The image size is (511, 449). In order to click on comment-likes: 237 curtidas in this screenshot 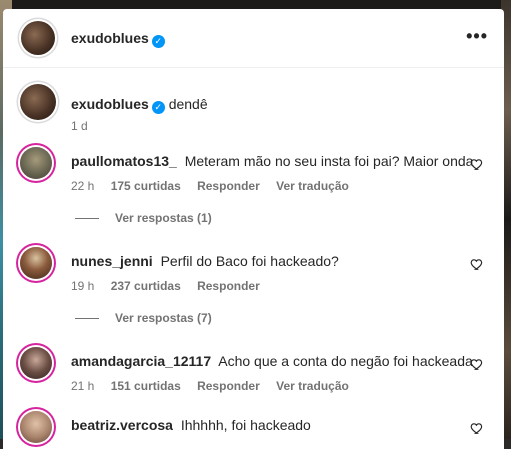, I will do `click(146, 286)`.